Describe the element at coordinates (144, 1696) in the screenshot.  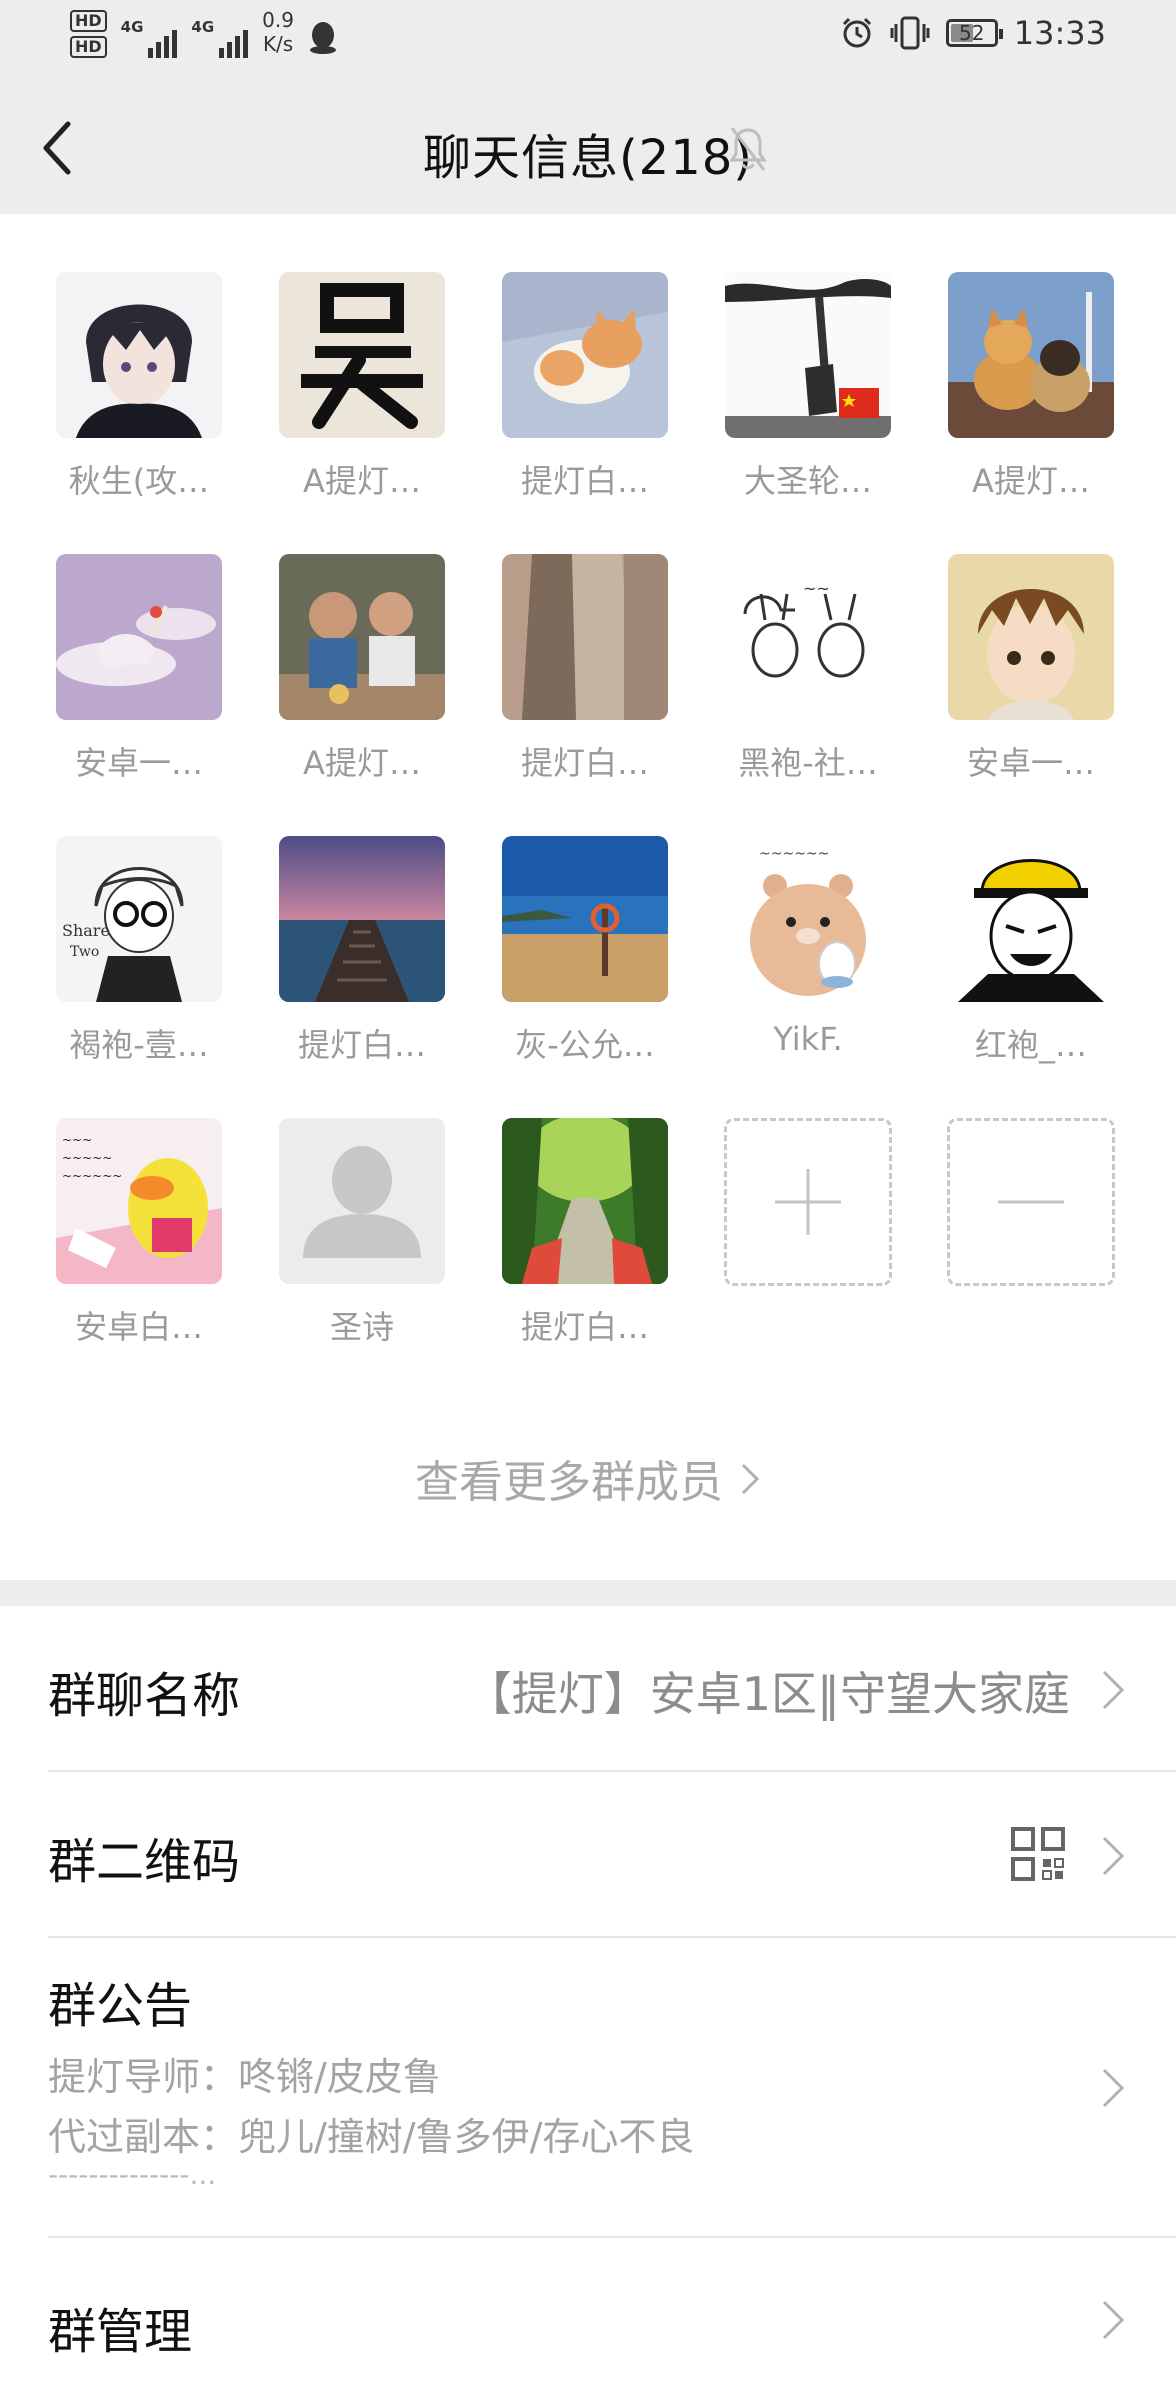
I see `group-name-label: 群聊名称` at that location.